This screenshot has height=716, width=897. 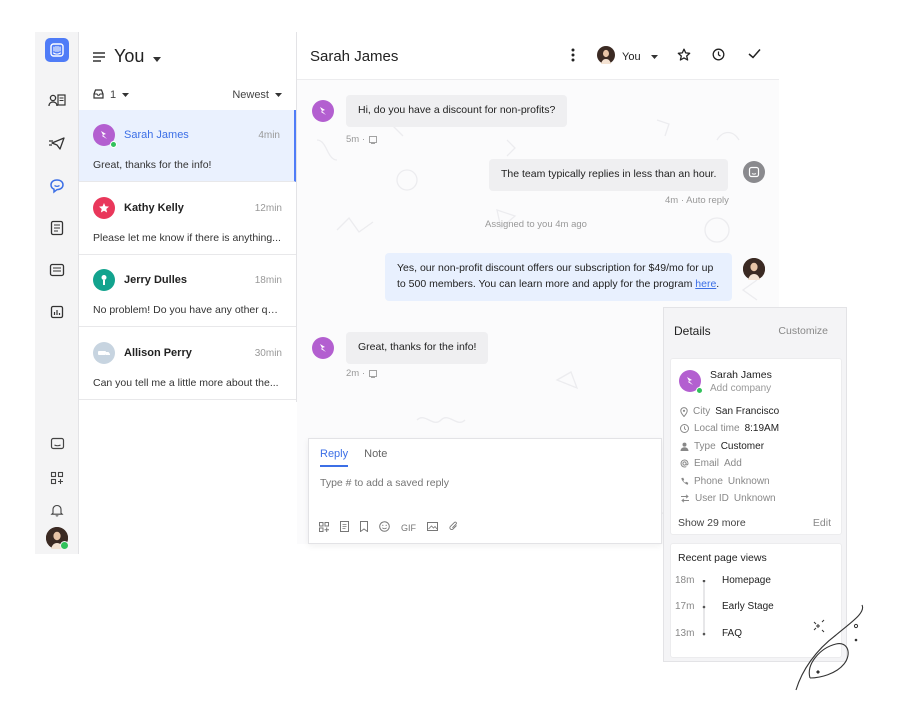 What do you see at coordinates (684, 428) in the screenshot?
I see `clock-icon` at bounding box center [684, 428].